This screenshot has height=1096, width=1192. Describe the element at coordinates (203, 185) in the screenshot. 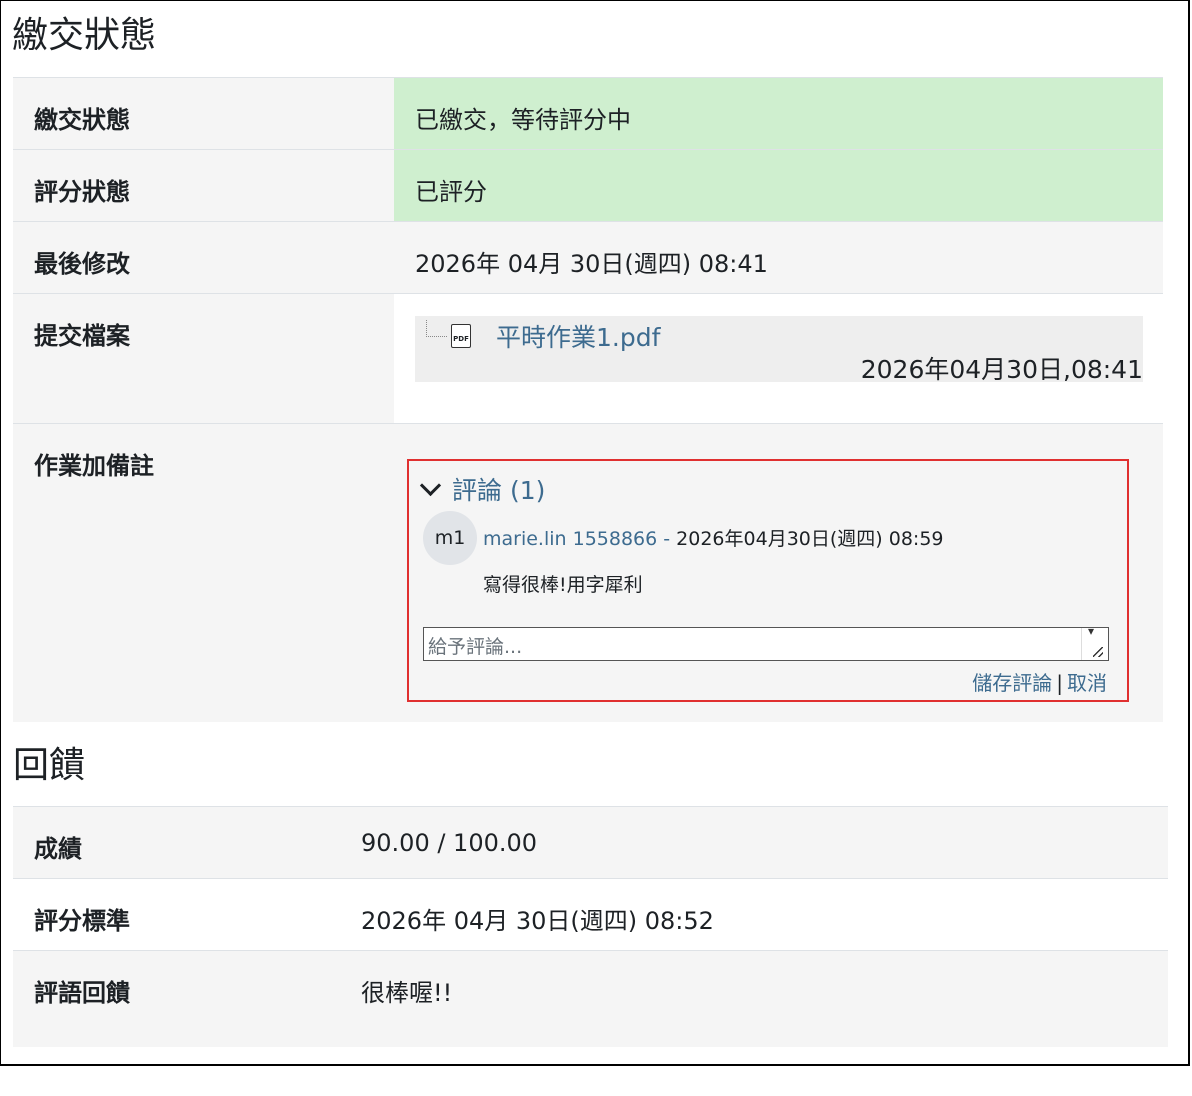

I see `grading-status-label: 評分狀態` at that location.